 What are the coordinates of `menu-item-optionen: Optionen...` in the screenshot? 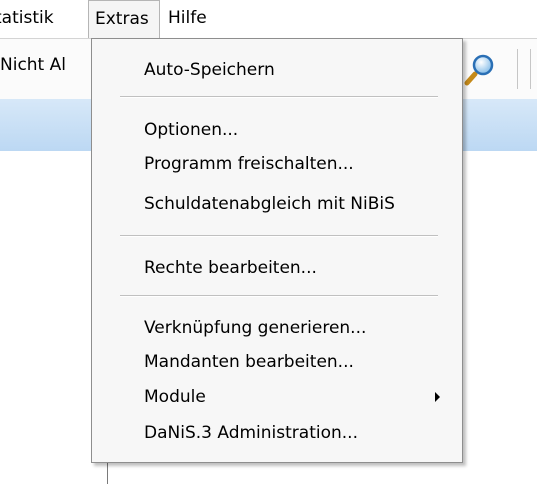 It's located at (191, 130).